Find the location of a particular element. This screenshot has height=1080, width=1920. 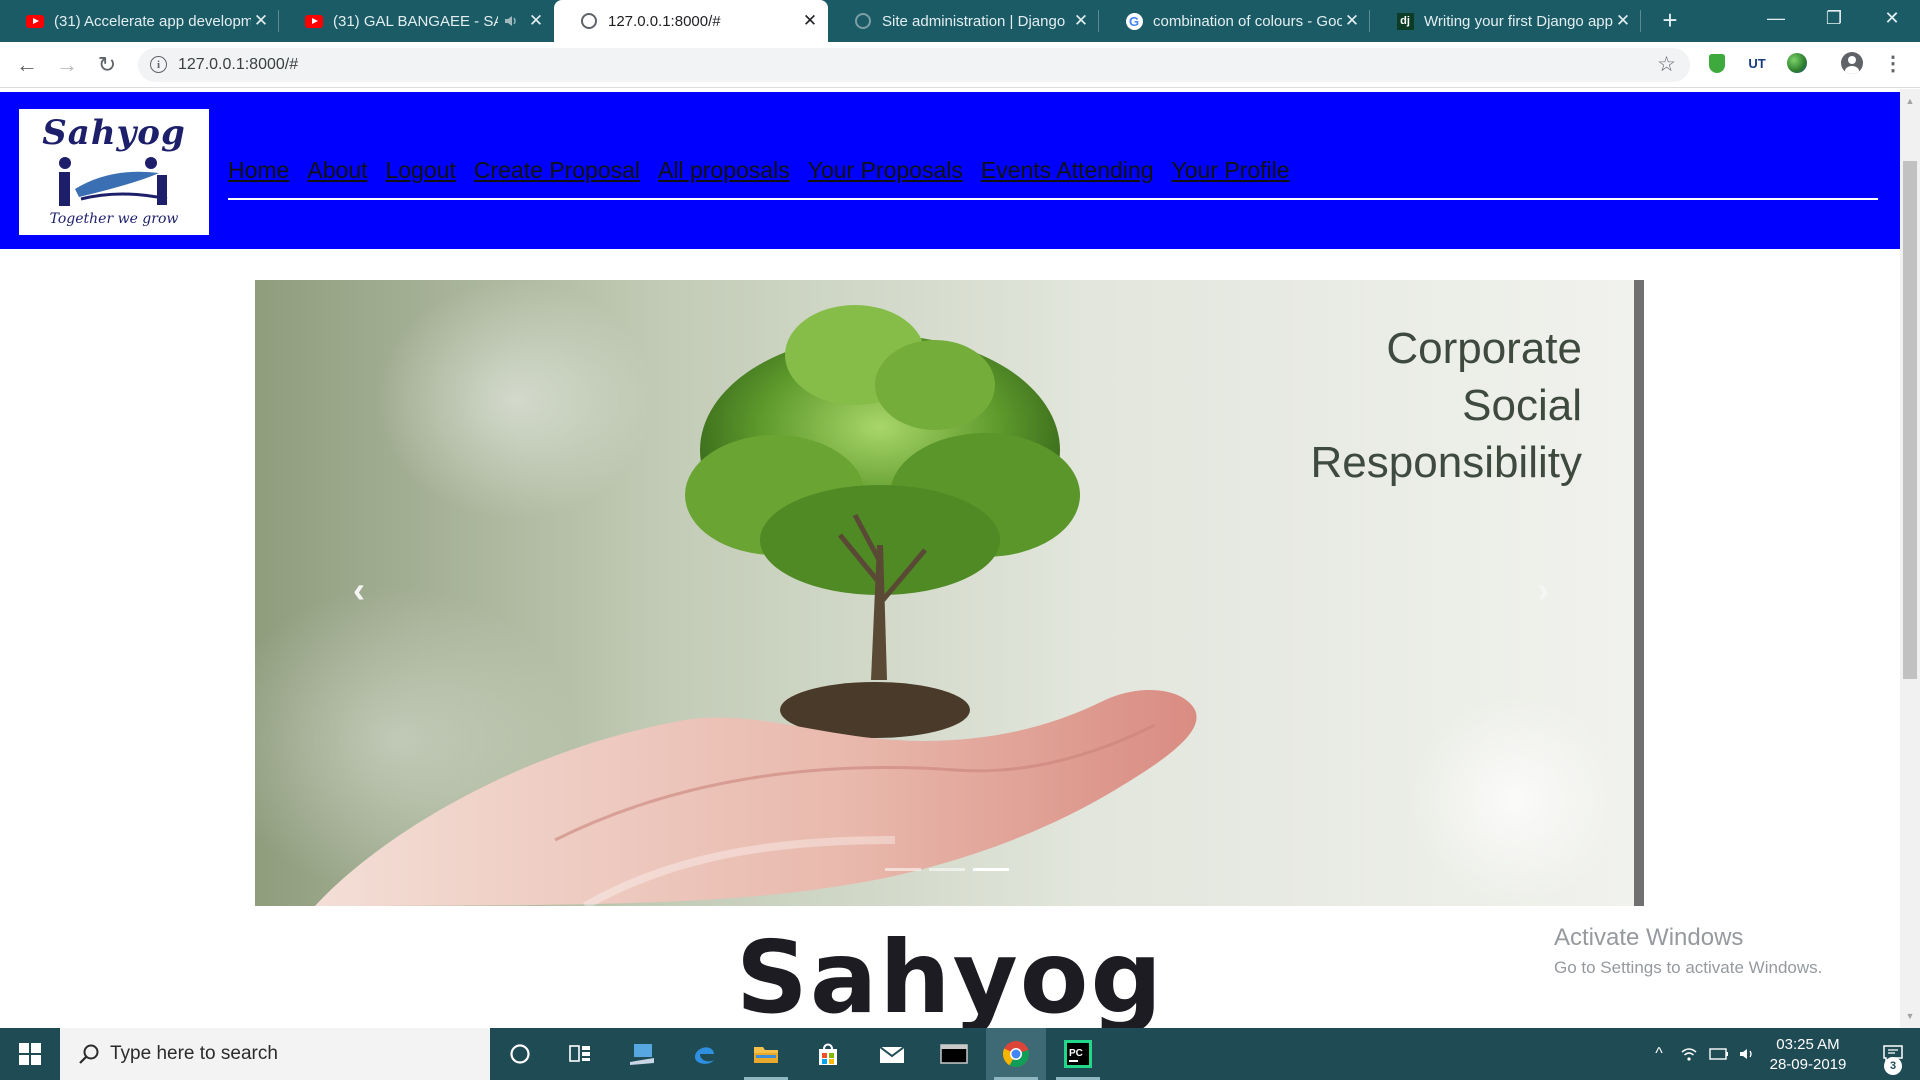

tab-youtube-accelerate: (31) Accelerate app developm ✕ is located at coordinates (139, 21).